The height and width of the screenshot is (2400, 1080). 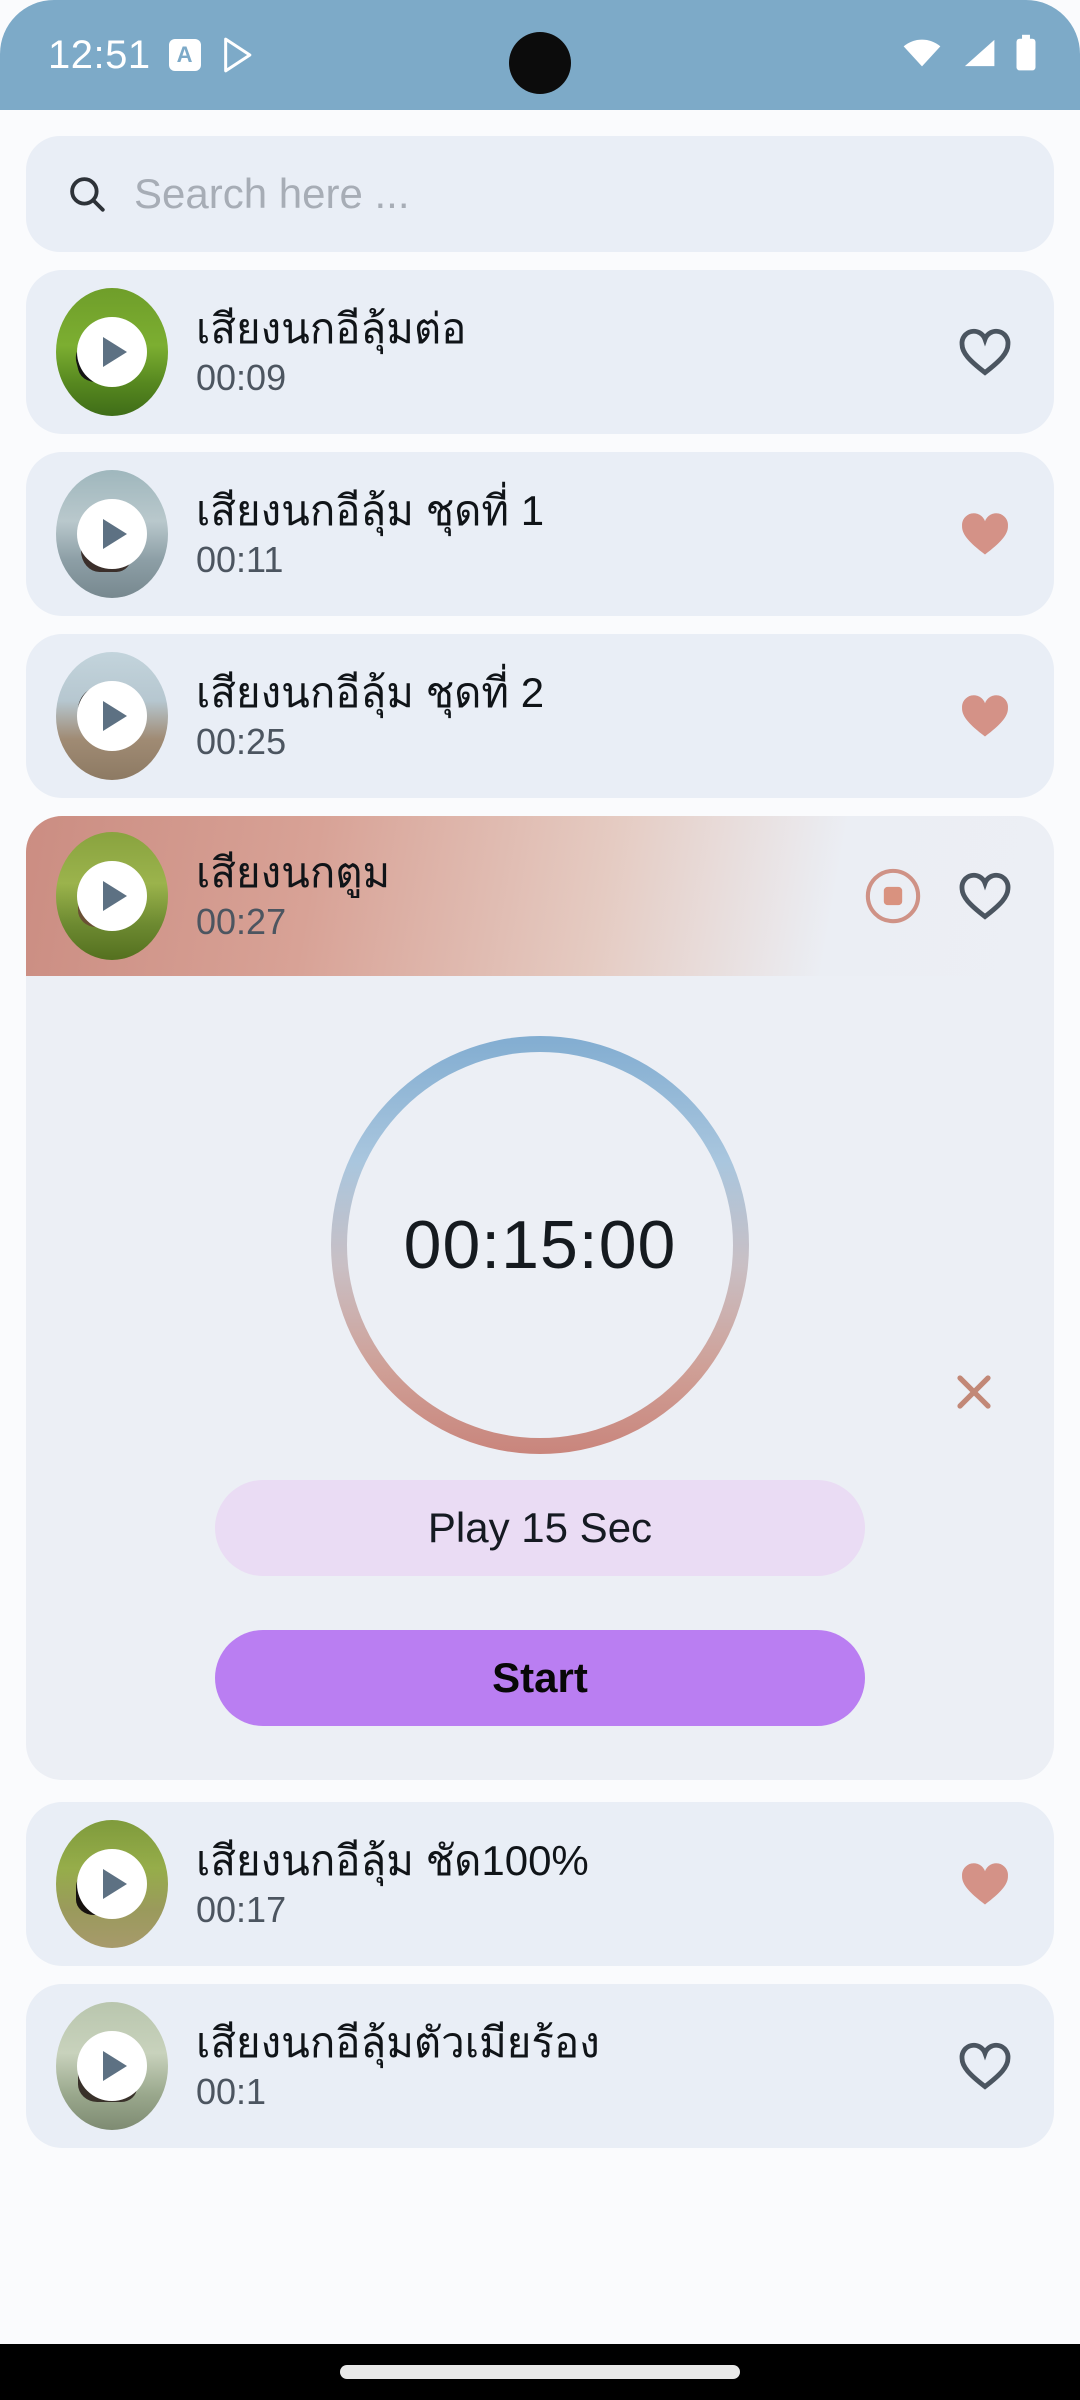 I want to click on status-bar-right, so click(x=970, y=55).